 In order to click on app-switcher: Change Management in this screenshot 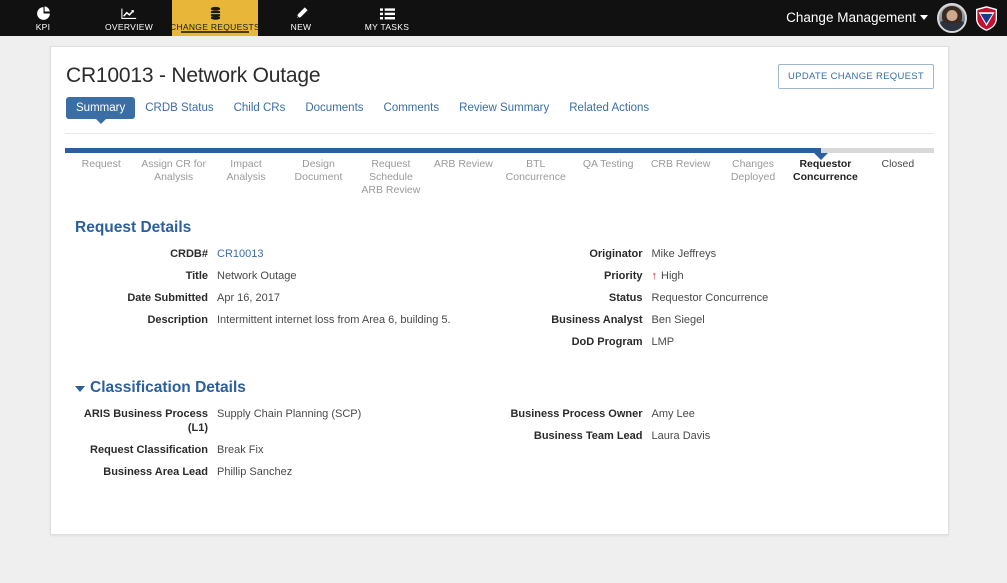, I will do `click(857, 18)`.